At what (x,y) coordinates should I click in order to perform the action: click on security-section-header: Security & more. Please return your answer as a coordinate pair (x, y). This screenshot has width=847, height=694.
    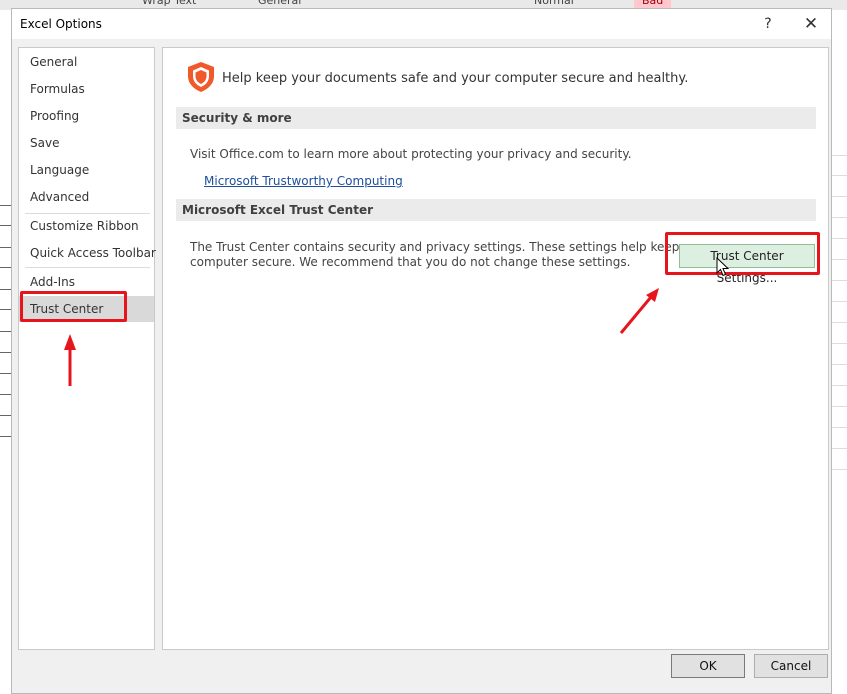
    Looking at the image, I should click on (496, 118).